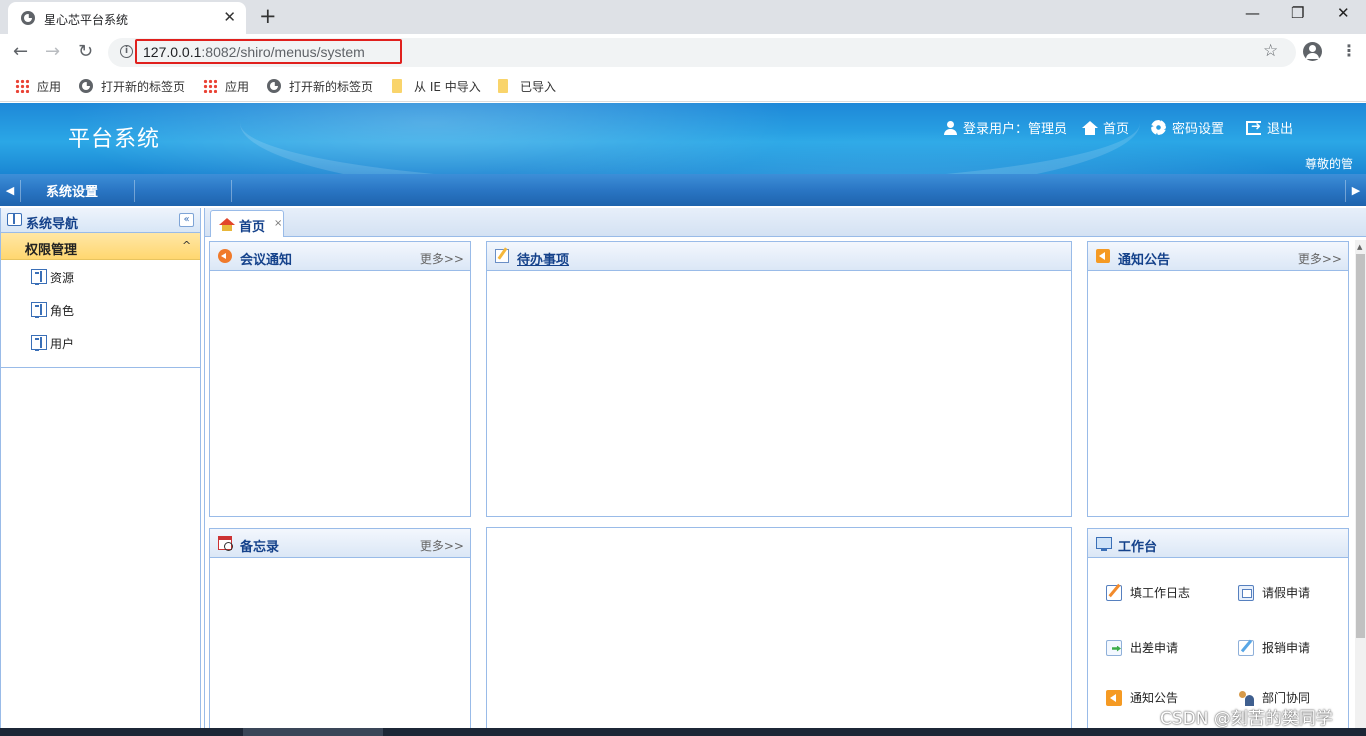  I want to click on url-text: 127.0.0.1:8082/shiro/menus/system, so click(254, 52).